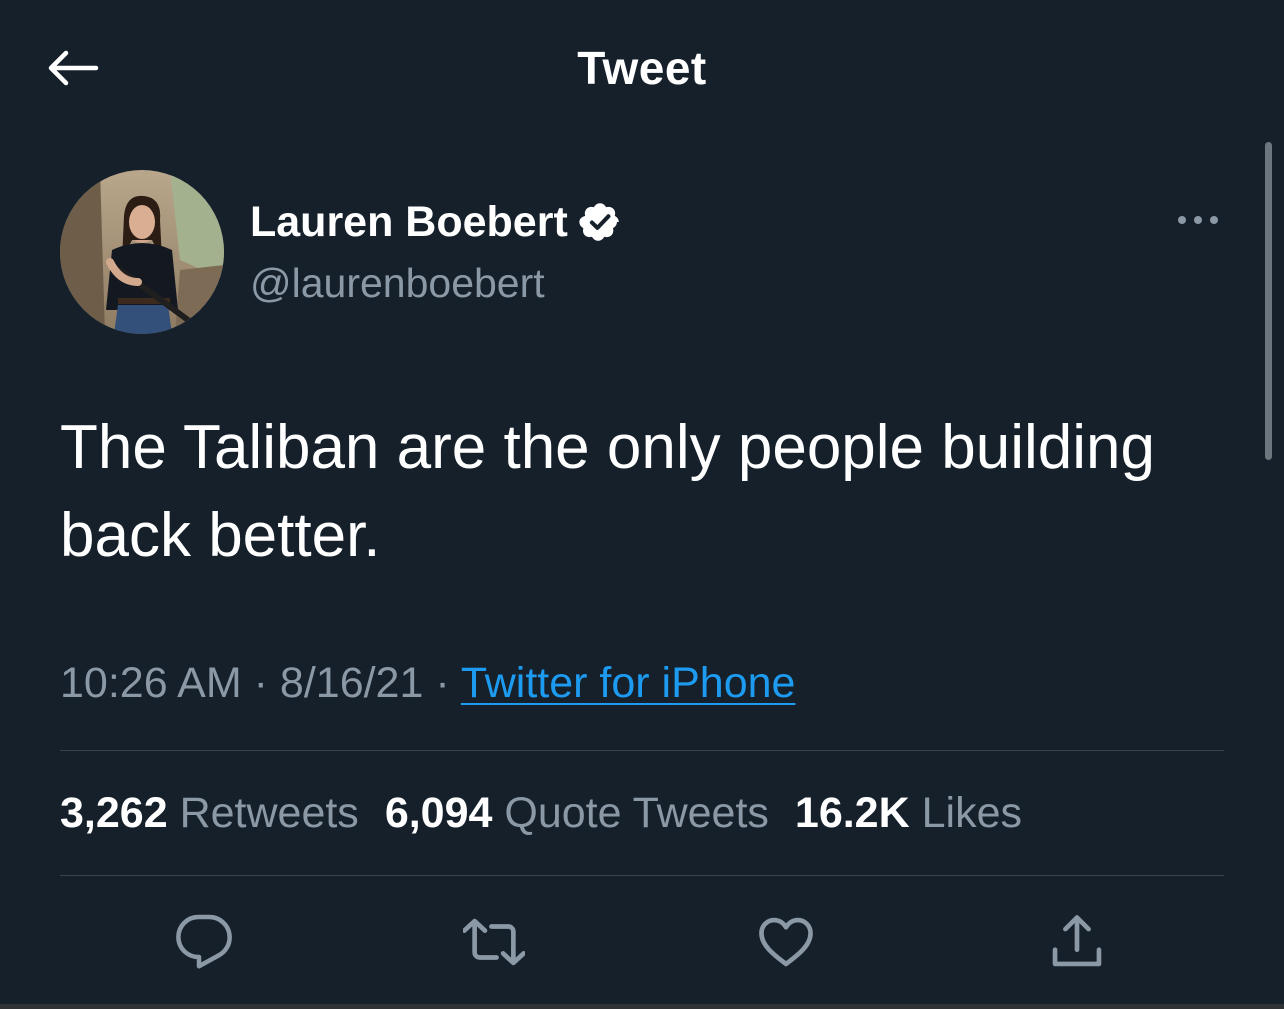 This screenshot has width=1284, height=1009. I want to click on scrollbar, so click(1268, 301).